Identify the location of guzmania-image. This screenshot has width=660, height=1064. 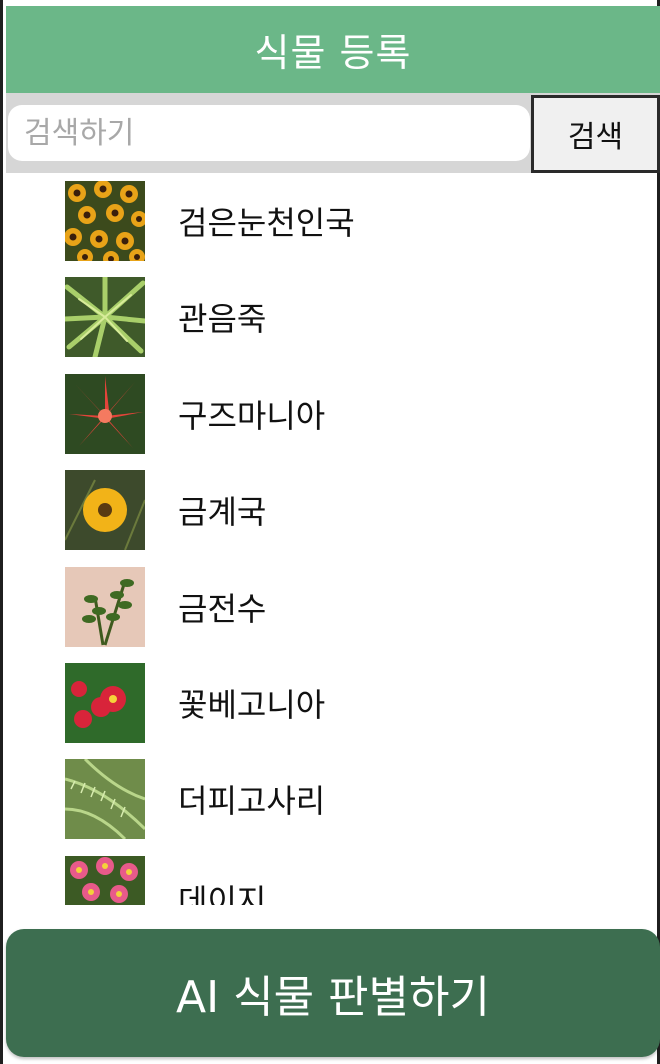
(105, 414).